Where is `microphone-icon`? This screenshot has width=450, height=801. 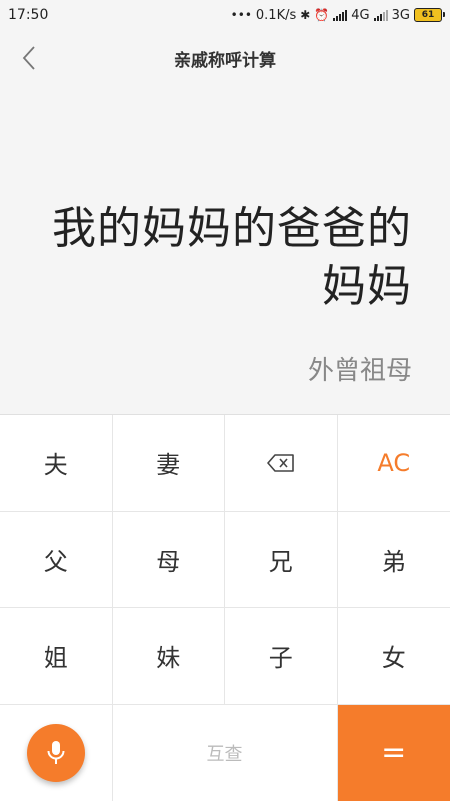 microphone-icon is located at coordinates (56, 753).